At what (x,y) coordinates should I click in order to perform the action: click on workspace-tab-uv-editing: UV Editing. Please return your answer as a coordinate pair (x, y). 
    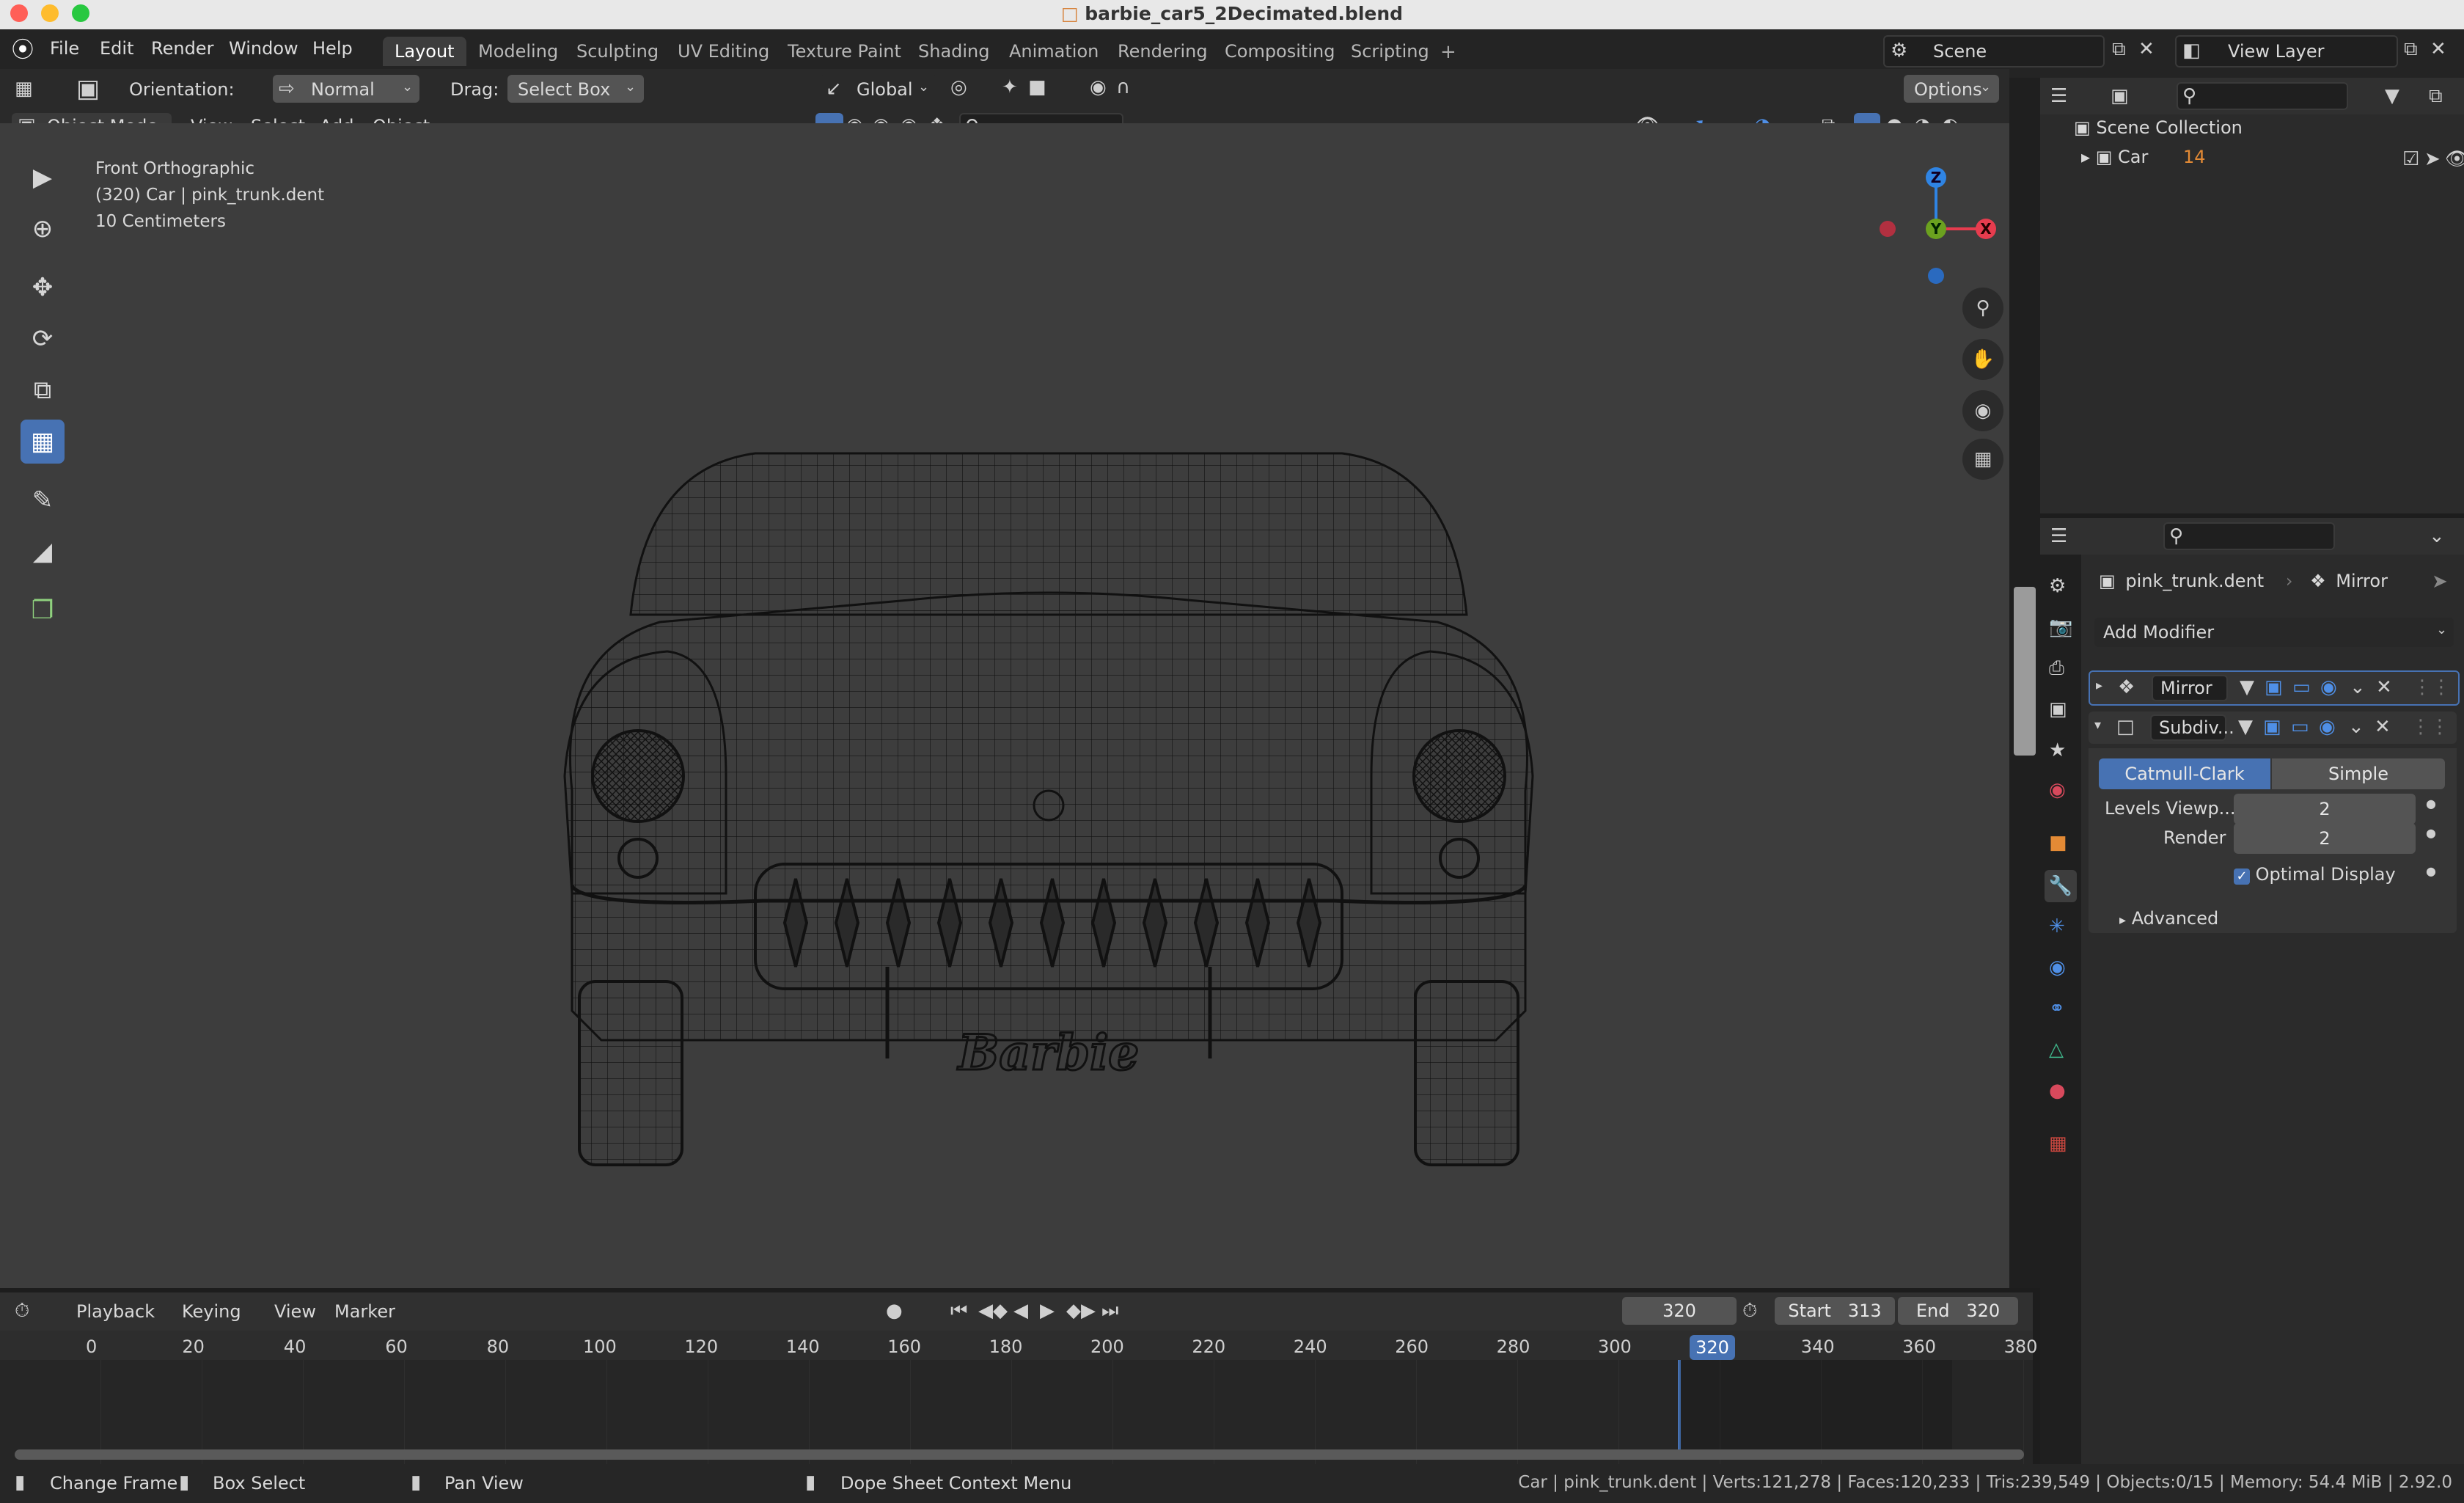
    Looking at the image, I should click on (723, 52).